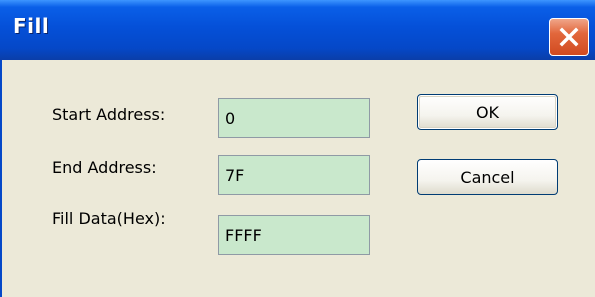  Describe the element at coordinates (104, 167) in the screenshot. I see `end-address-label: End Address:` at that location.